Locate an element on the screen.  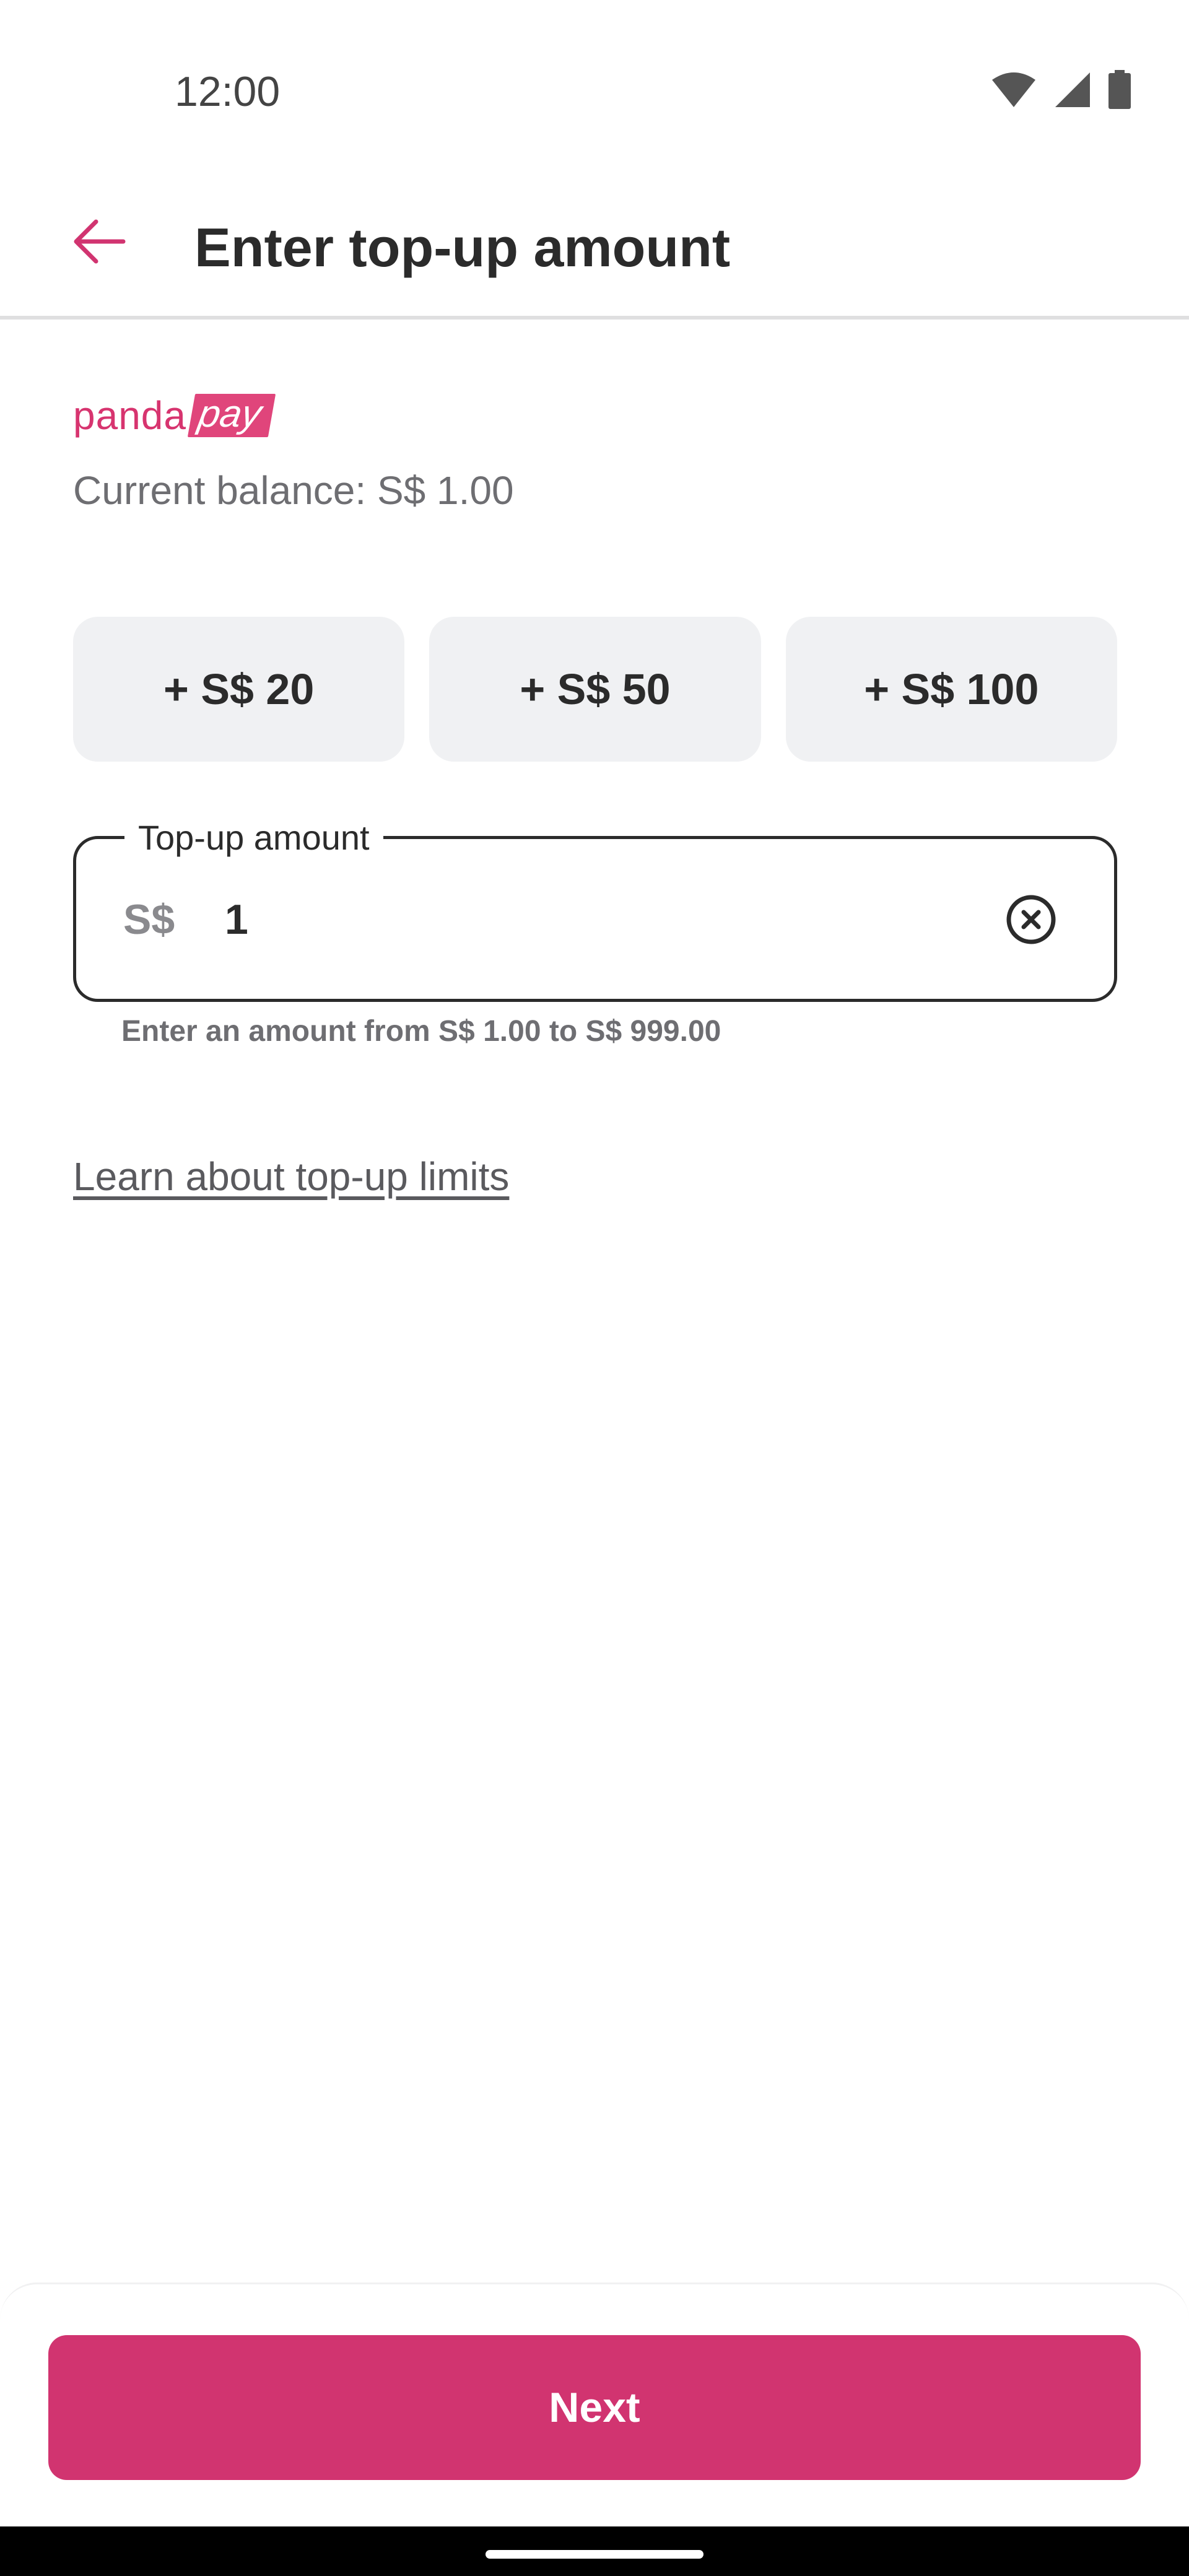
arrow-left-icon is located at coordinates (100, 241).